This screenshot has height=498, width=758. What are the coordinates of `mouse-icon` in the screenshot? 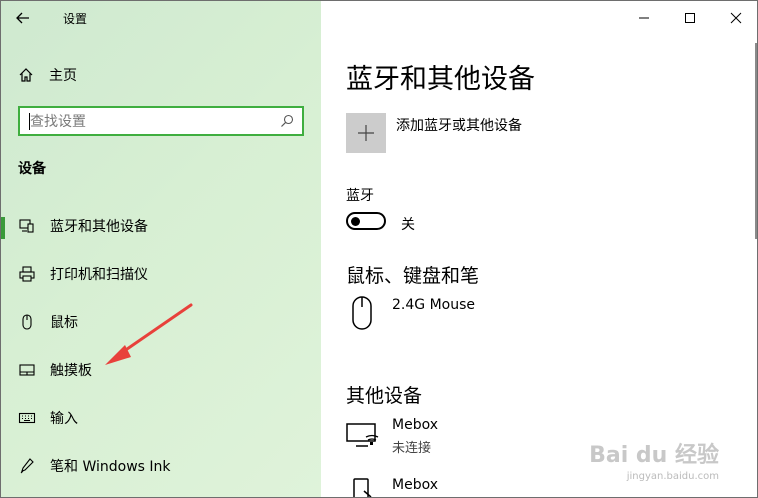 It's located at (27, 322).